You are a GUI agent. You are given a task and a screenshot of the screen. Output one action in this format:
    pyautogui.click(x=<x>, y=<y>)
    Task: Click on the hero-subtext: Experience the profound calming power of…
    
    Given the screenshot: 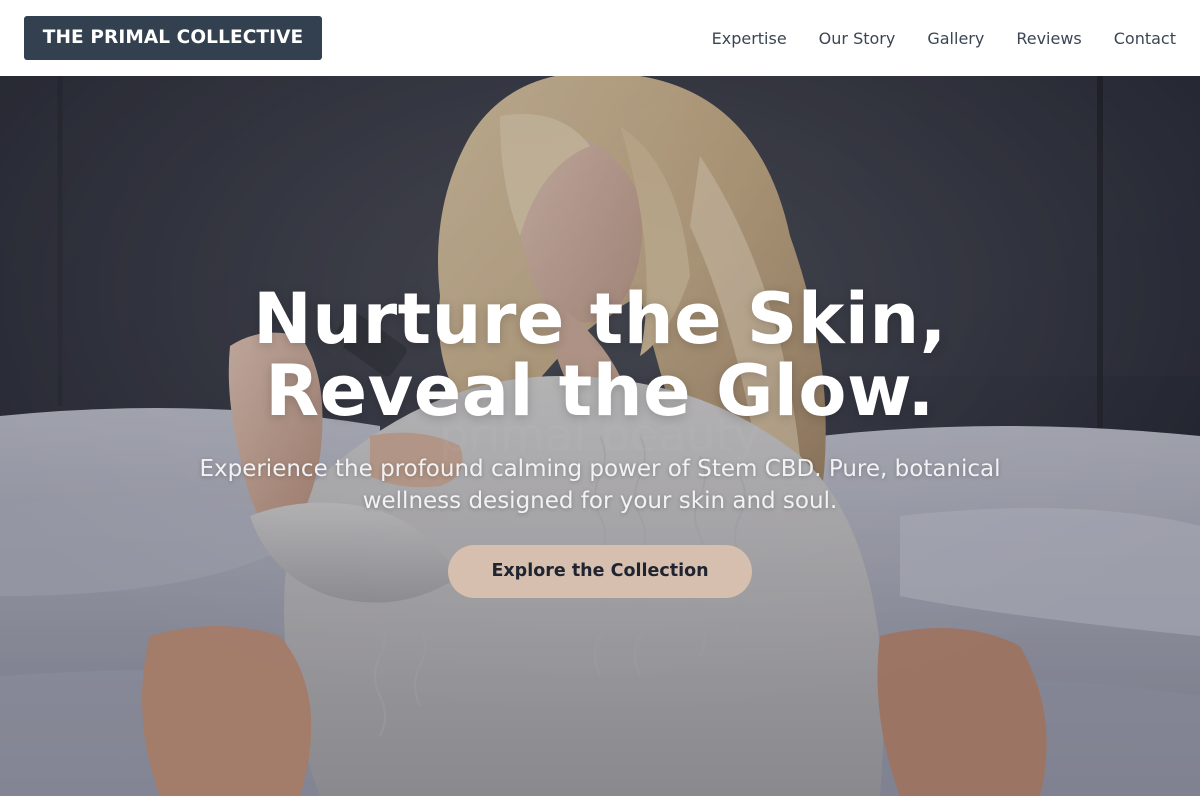 What is the action you would take?
    pyautogui.click(x=600, y=485)
    